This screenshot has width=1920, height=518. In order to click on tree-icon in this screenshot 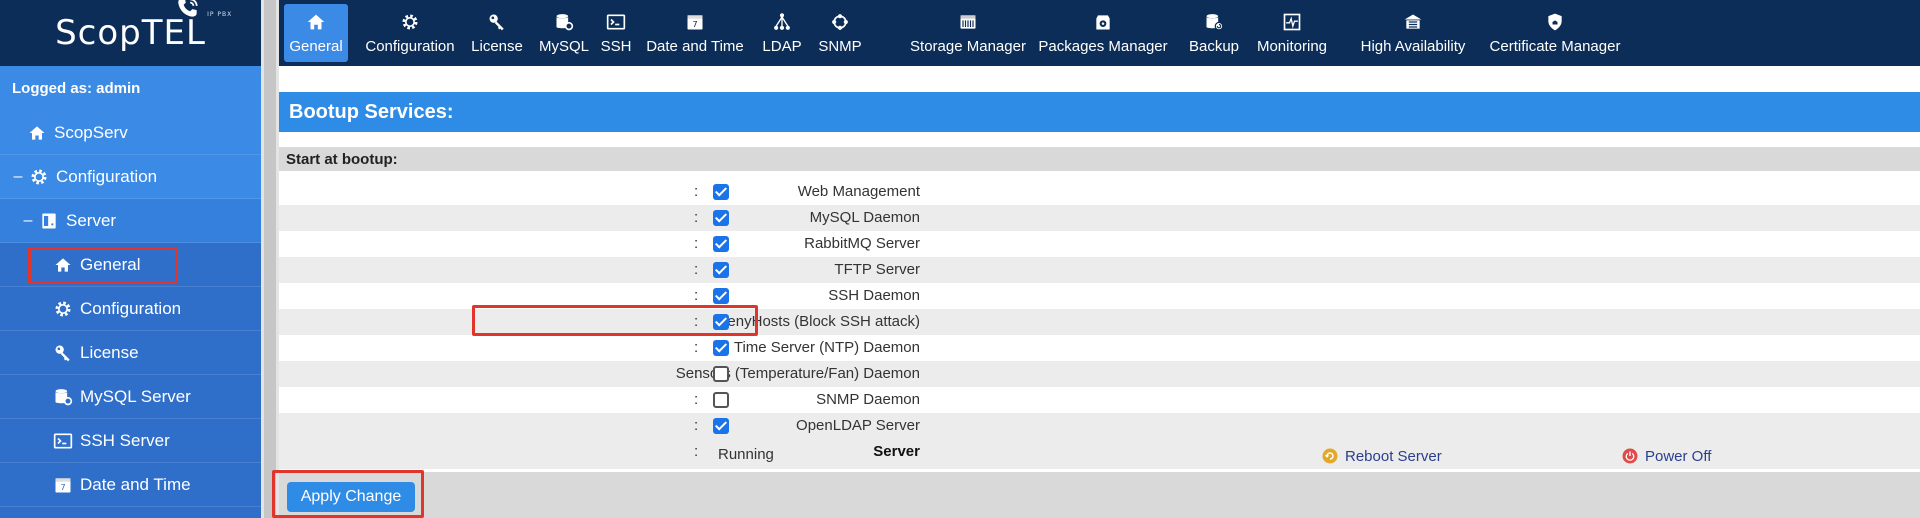, I will do `click(782, 22)`.